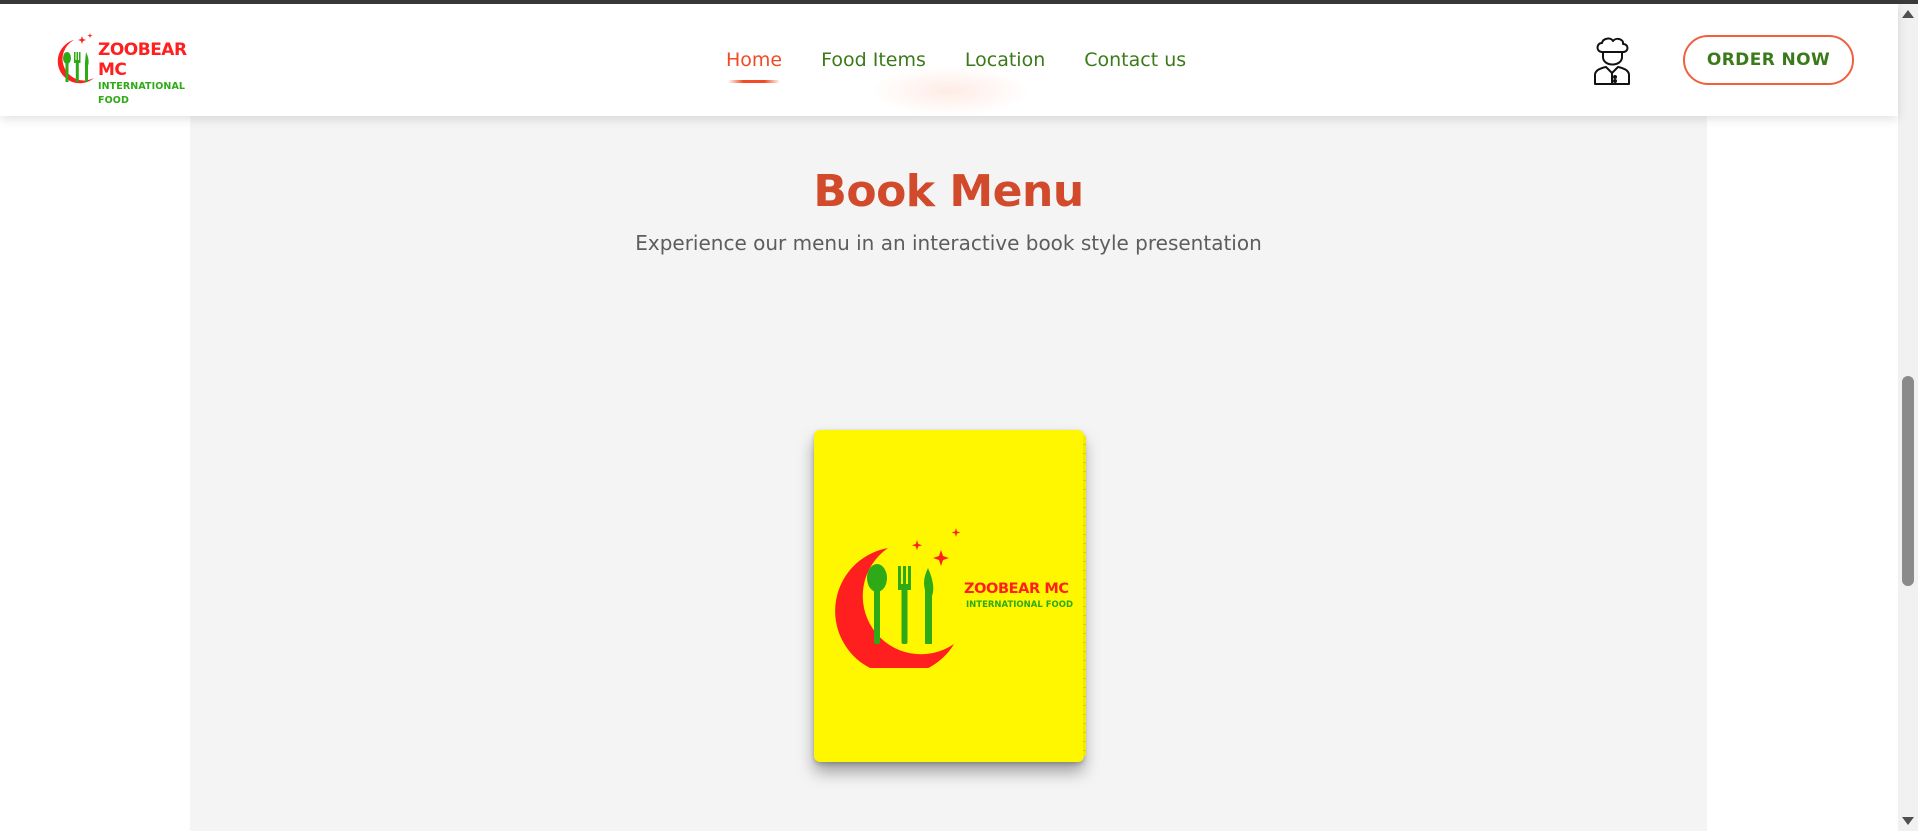 This screenshot has width=1918, height=831. What do you see at coordinates (1768, 60) in the screenshot?
I see `order-now-button: ORDER NOW` at bounding box center [1768, 60].